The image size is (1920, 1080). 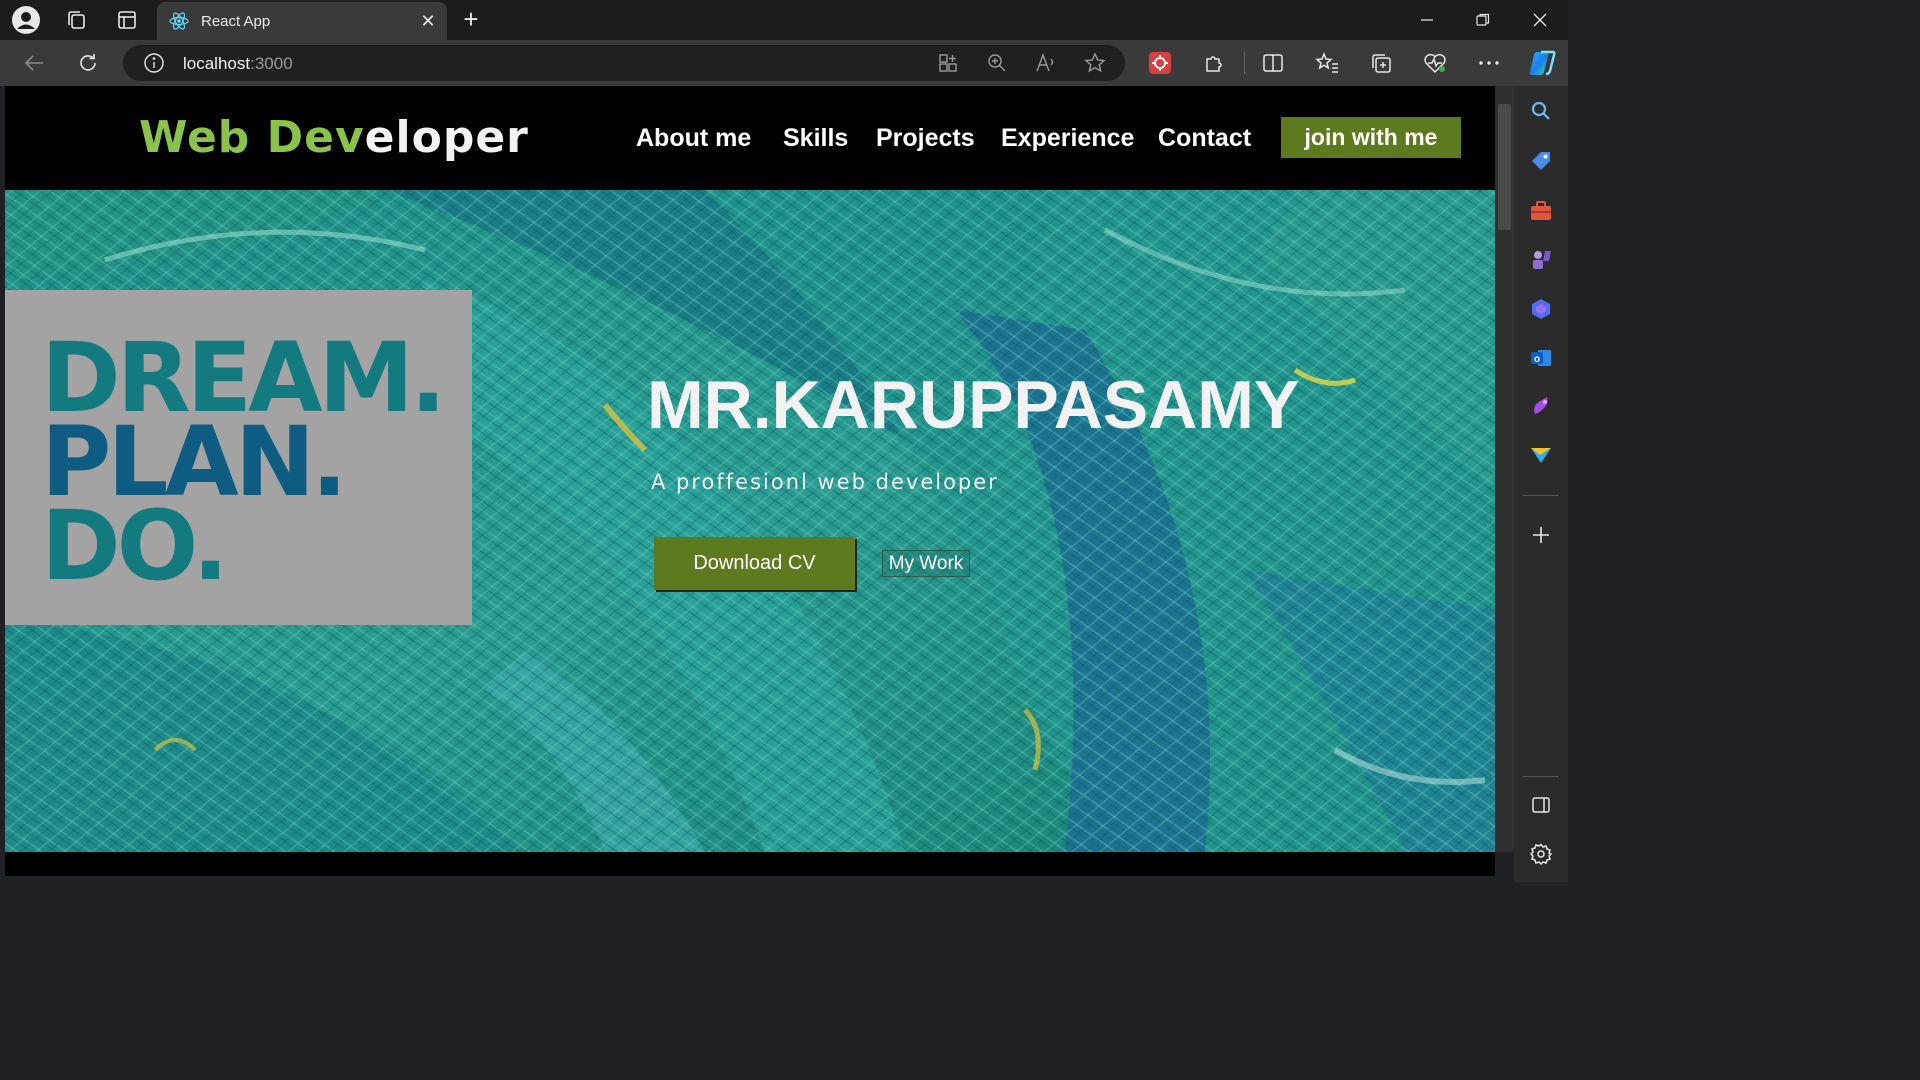 I want to click on profile-icon, so click(x=26, y=20).